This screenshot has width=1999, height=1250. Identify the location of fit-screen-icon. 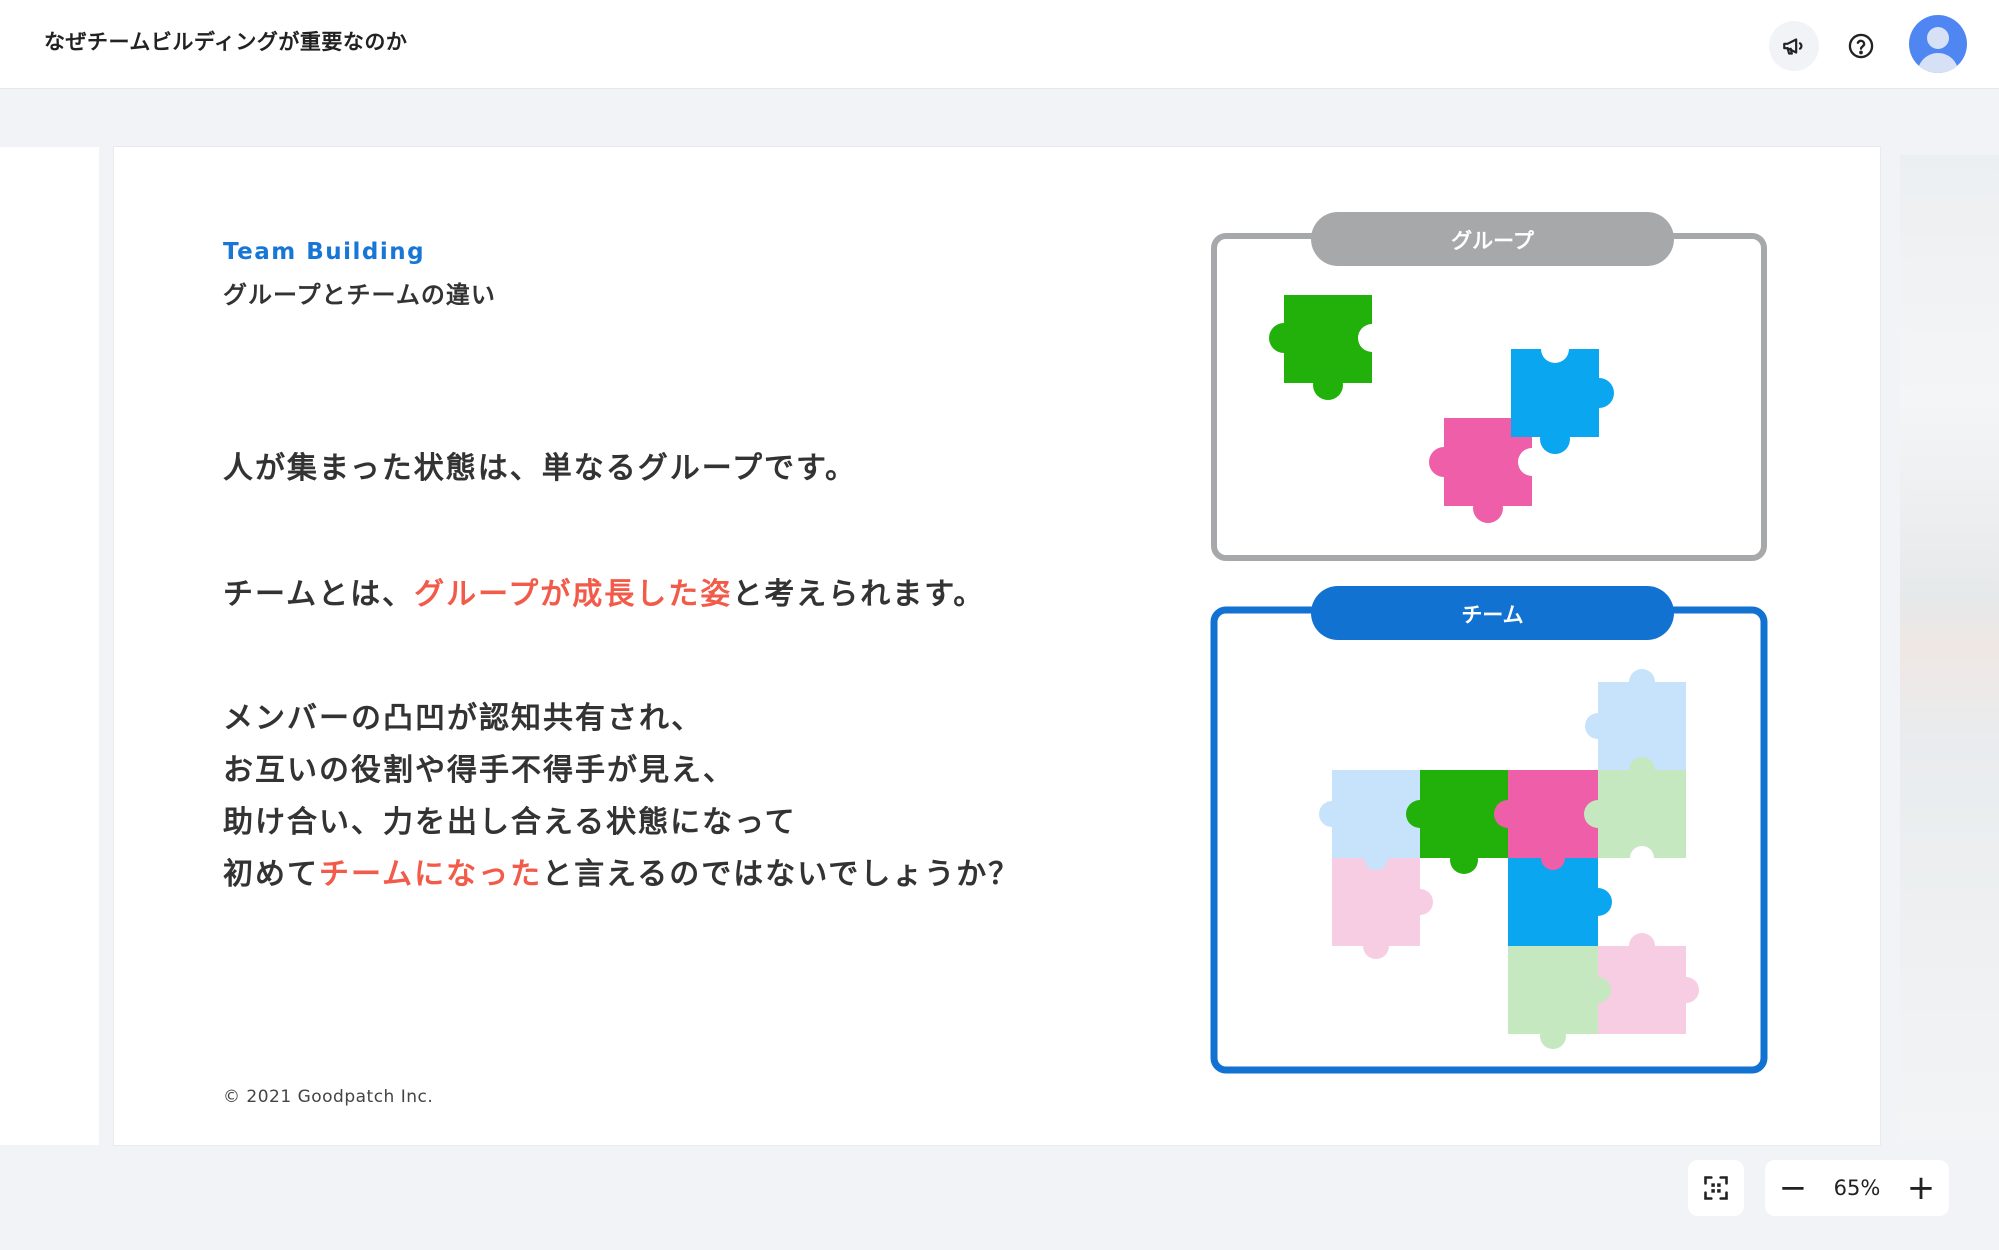
(1716, 1188).